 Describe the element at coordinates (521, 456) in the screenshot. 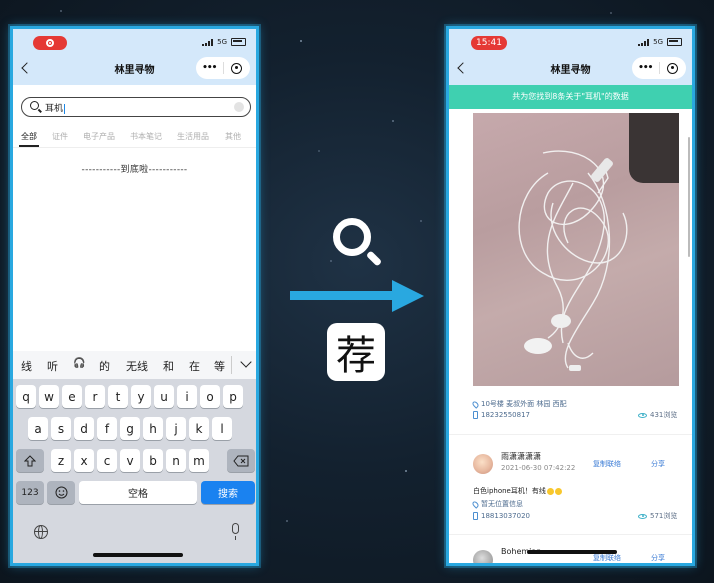

I see `username: 雨潇潇潇潇` at that location.